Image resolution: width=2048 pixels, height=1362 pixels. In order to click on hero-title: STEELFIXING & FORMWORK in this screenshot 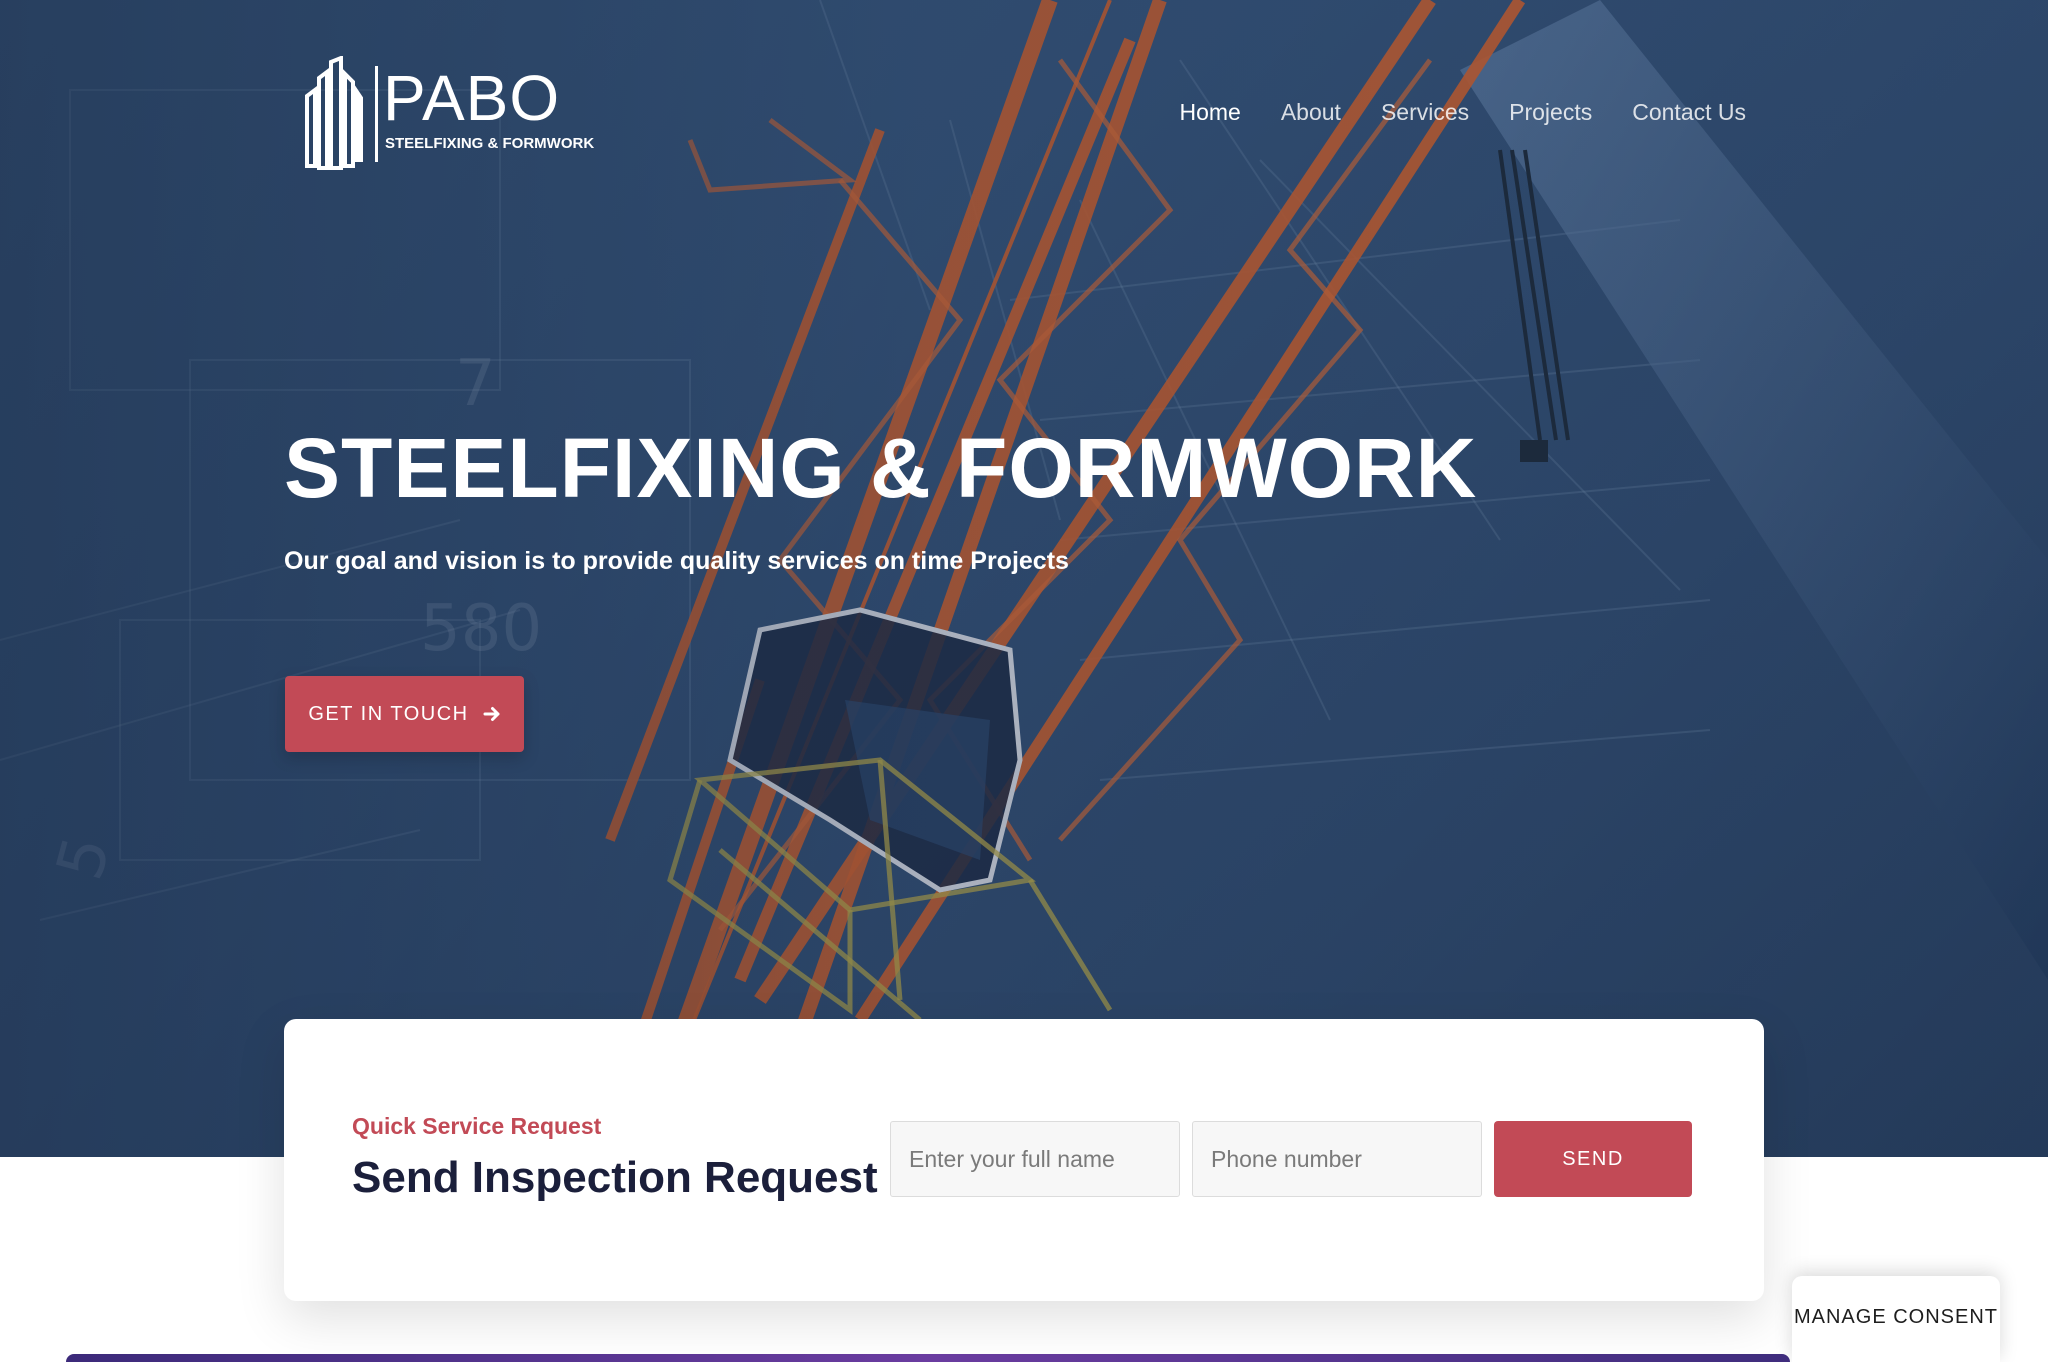, I will do `click(881, 468)`.